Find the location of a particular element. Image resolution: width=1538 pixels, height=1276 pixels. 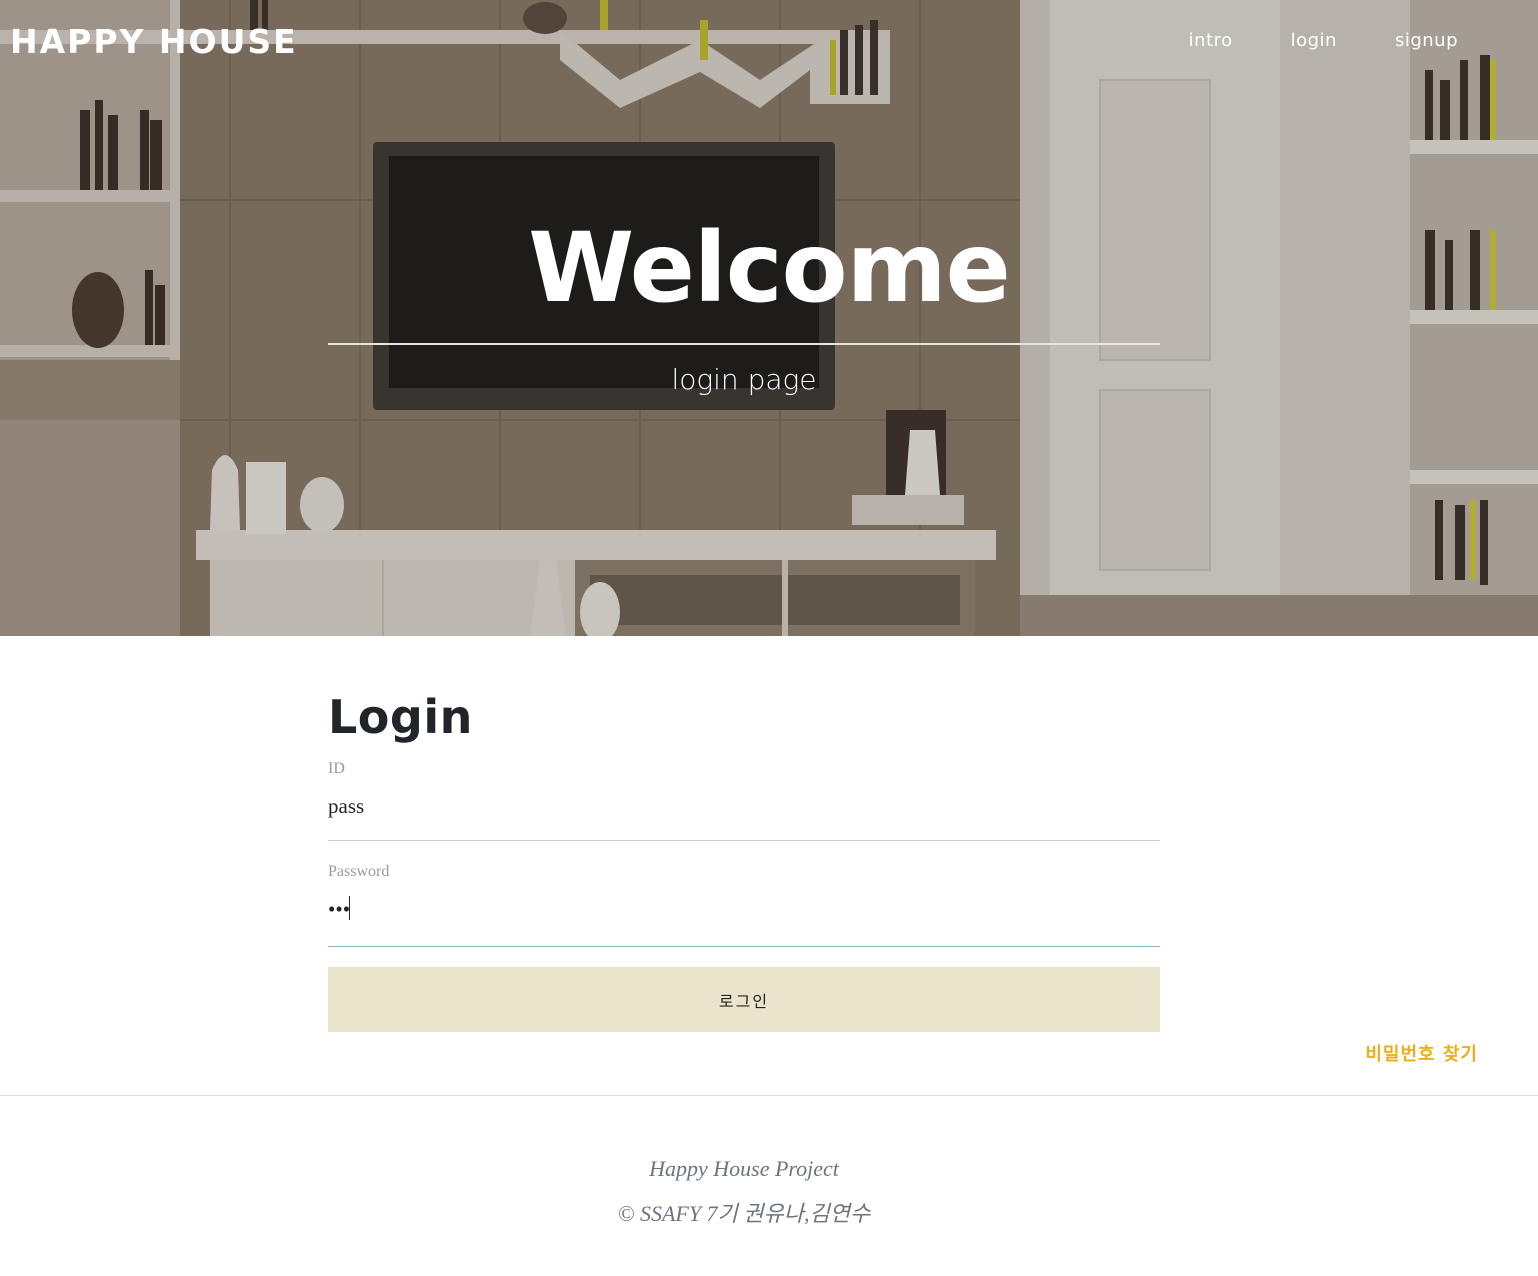

id-label: ID is located at coordinates (336, 768).